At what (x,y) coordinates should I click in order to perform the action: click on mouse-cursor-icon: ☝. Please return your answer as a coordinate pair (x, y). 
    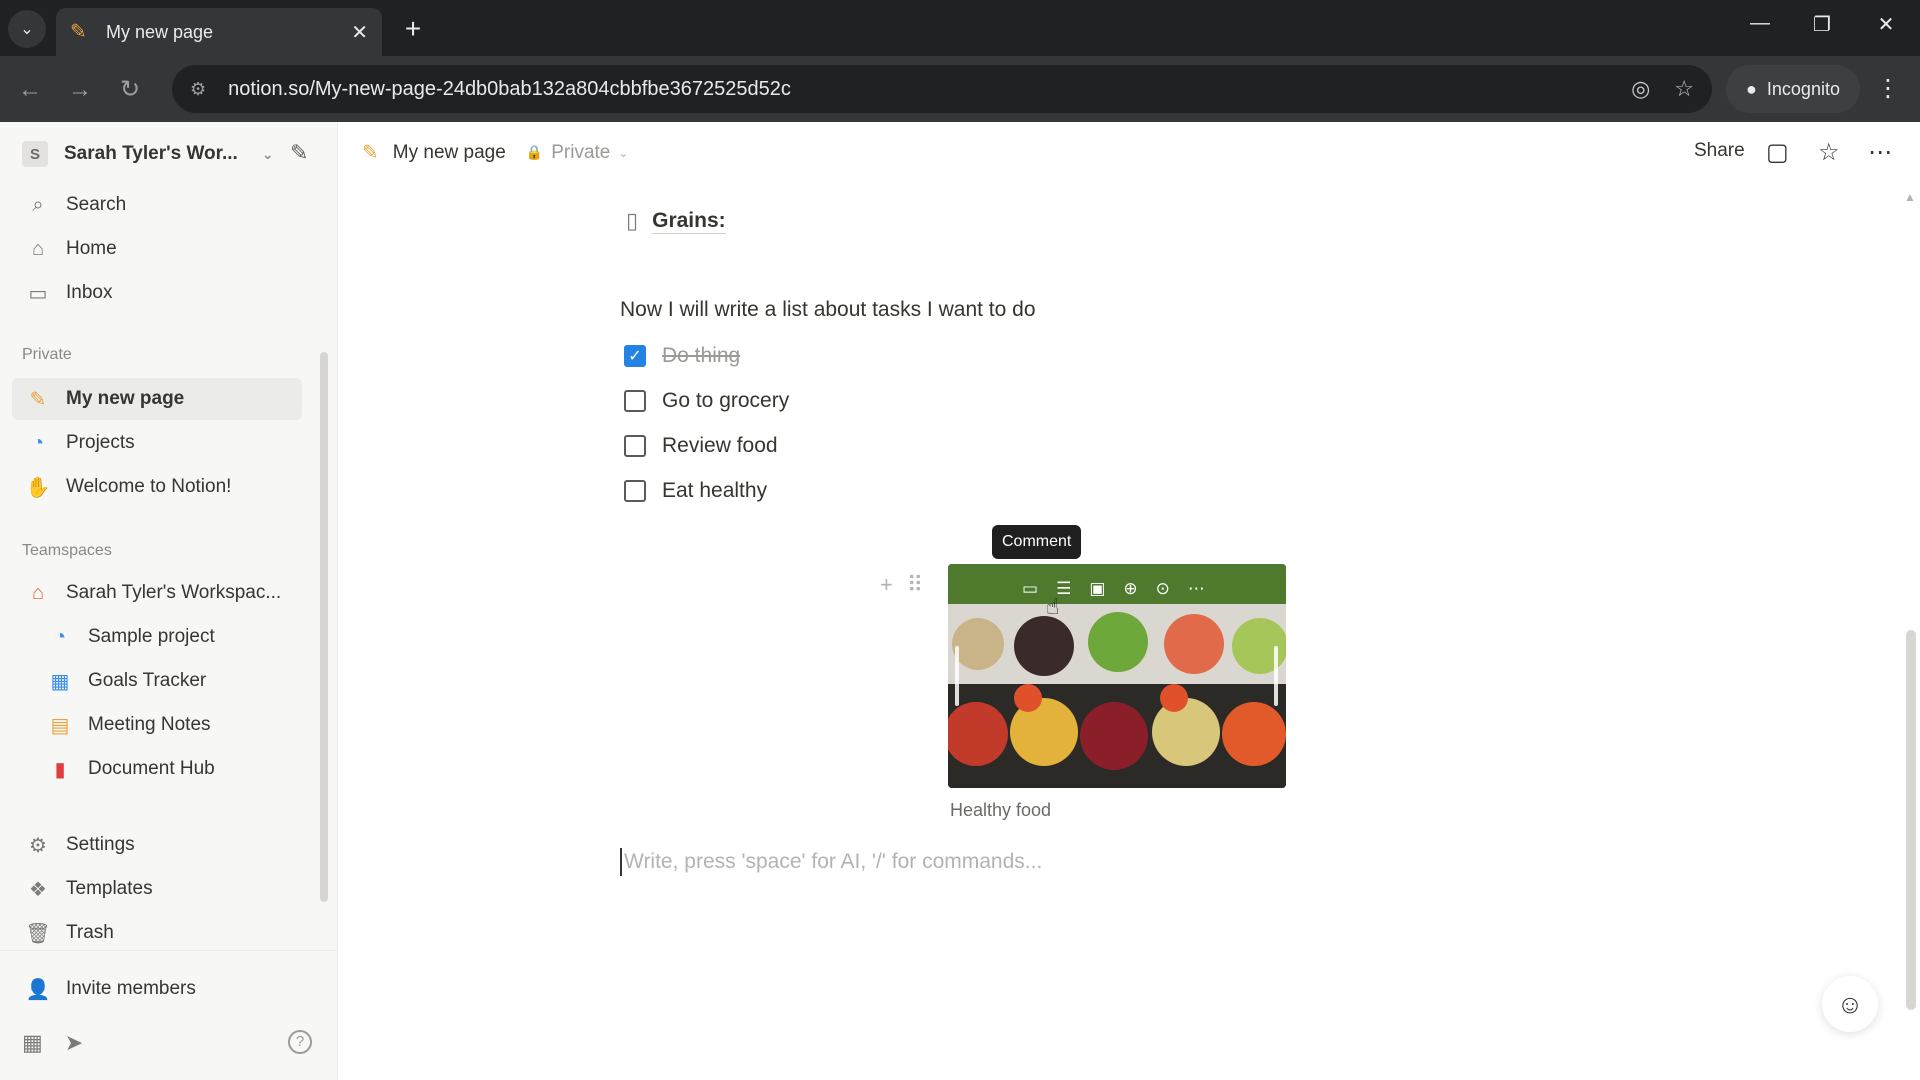
    Looking at the image, I should click on (1053, 606).